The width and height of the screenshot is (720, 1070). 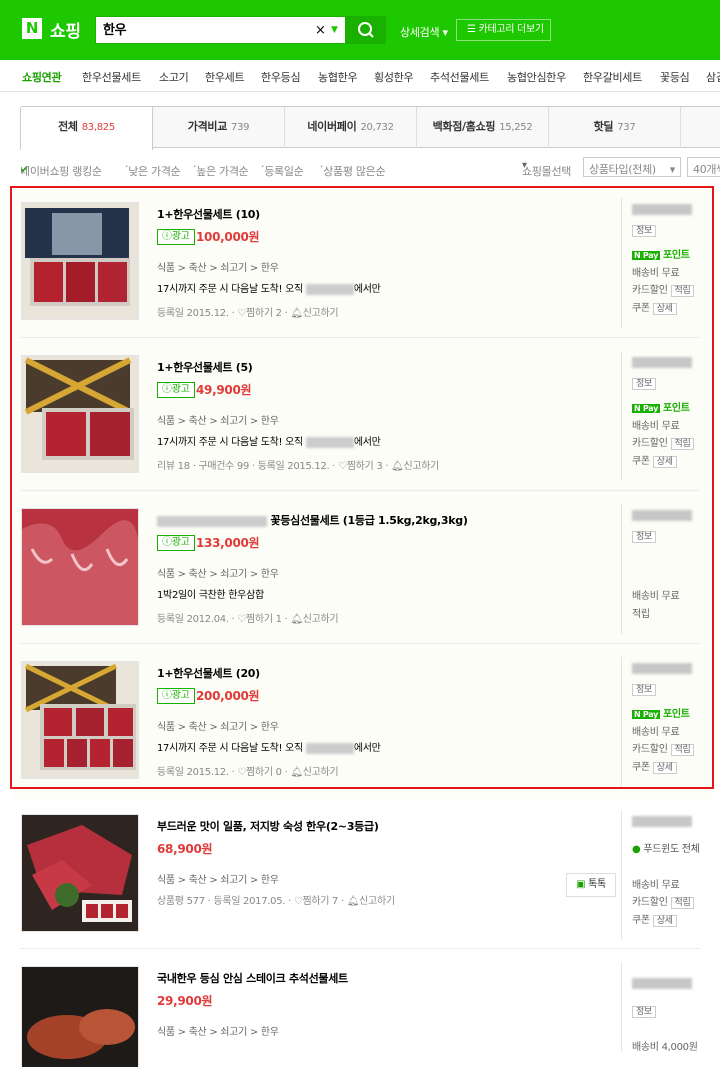 I want to click on category-more-button: ☰ 카테고리 더보기, so click(x=503, y=30).